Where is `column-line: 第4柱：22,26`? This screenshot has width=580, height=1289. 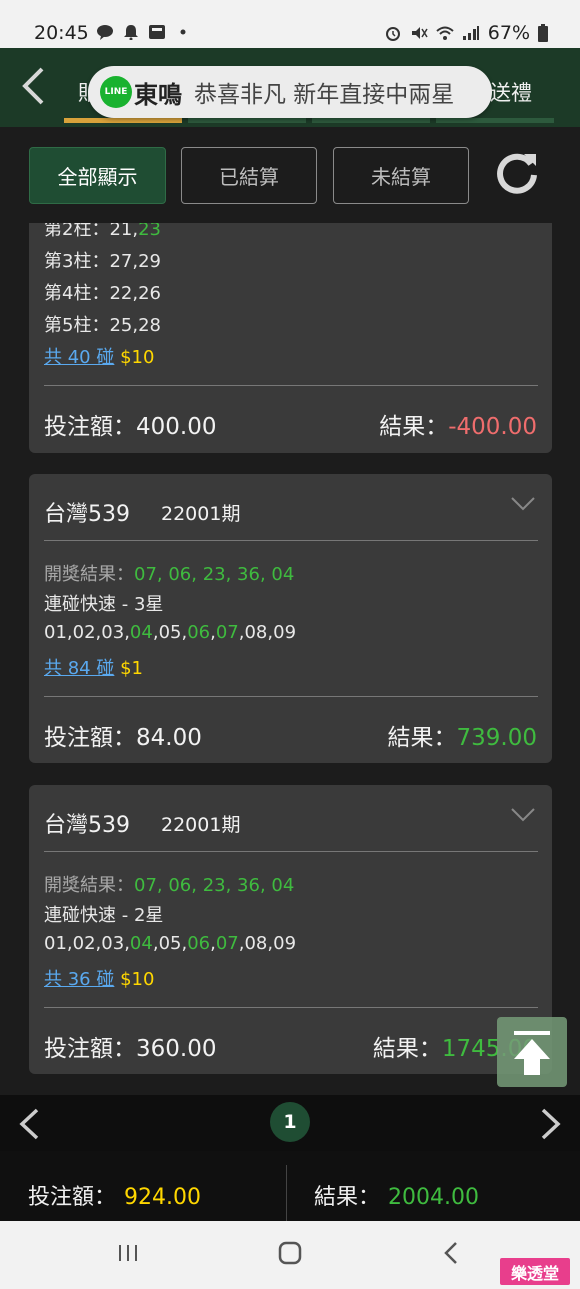
column-line: 第4柱：22,26 is located at coordinates (102, 293).